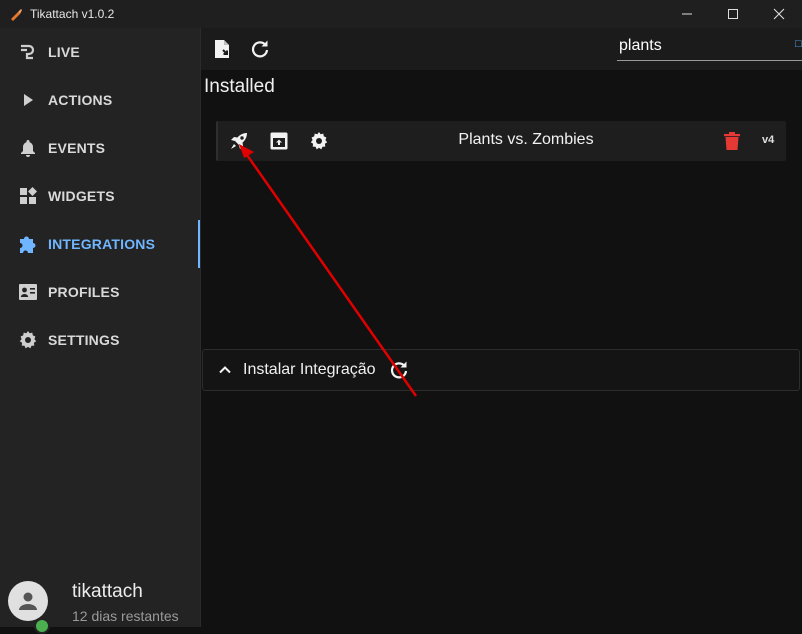 The height and width of the screenshot is (634, 802). What do you see at coordinates (401, 14) in the screenshot?
I see `title-bar: Tikattach v1.0.2` at bounding box center [401, 14].